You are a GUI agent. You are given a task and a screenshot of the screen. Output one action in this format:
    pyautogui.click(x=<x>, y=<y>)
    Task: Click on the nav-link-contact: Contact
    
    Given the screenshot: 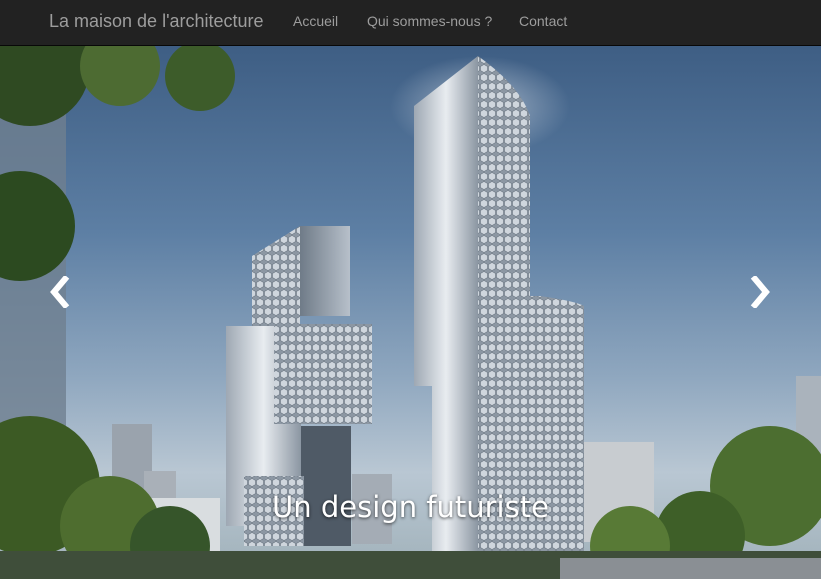 What is the action you would take?
    pyautogui.click(x=543, y=21)
    